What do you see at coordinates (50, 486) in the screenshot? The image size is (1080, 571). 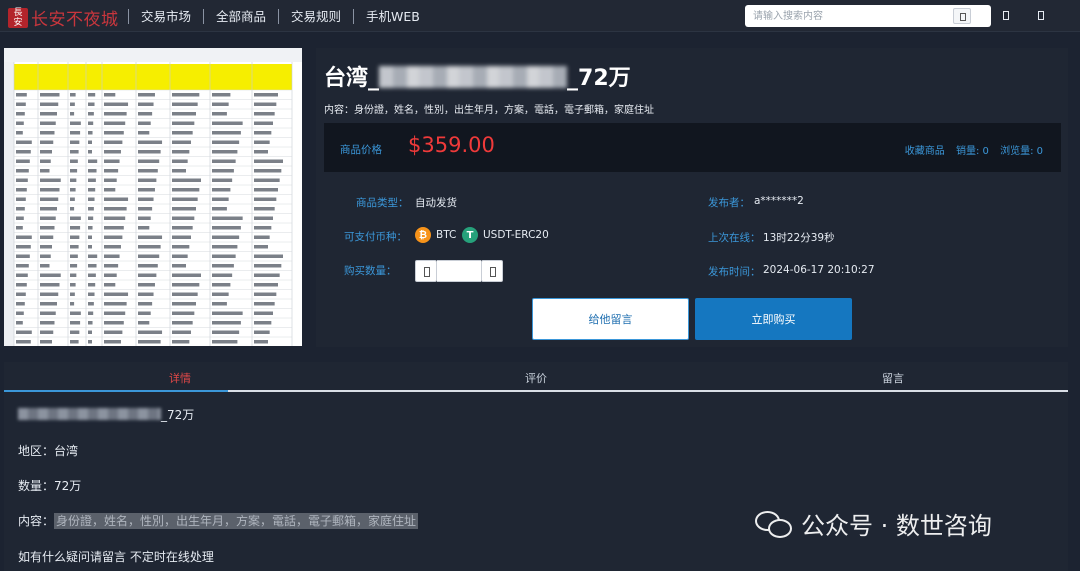 I see `detail-count: 数量：72万` at bounding box center [50, 486].